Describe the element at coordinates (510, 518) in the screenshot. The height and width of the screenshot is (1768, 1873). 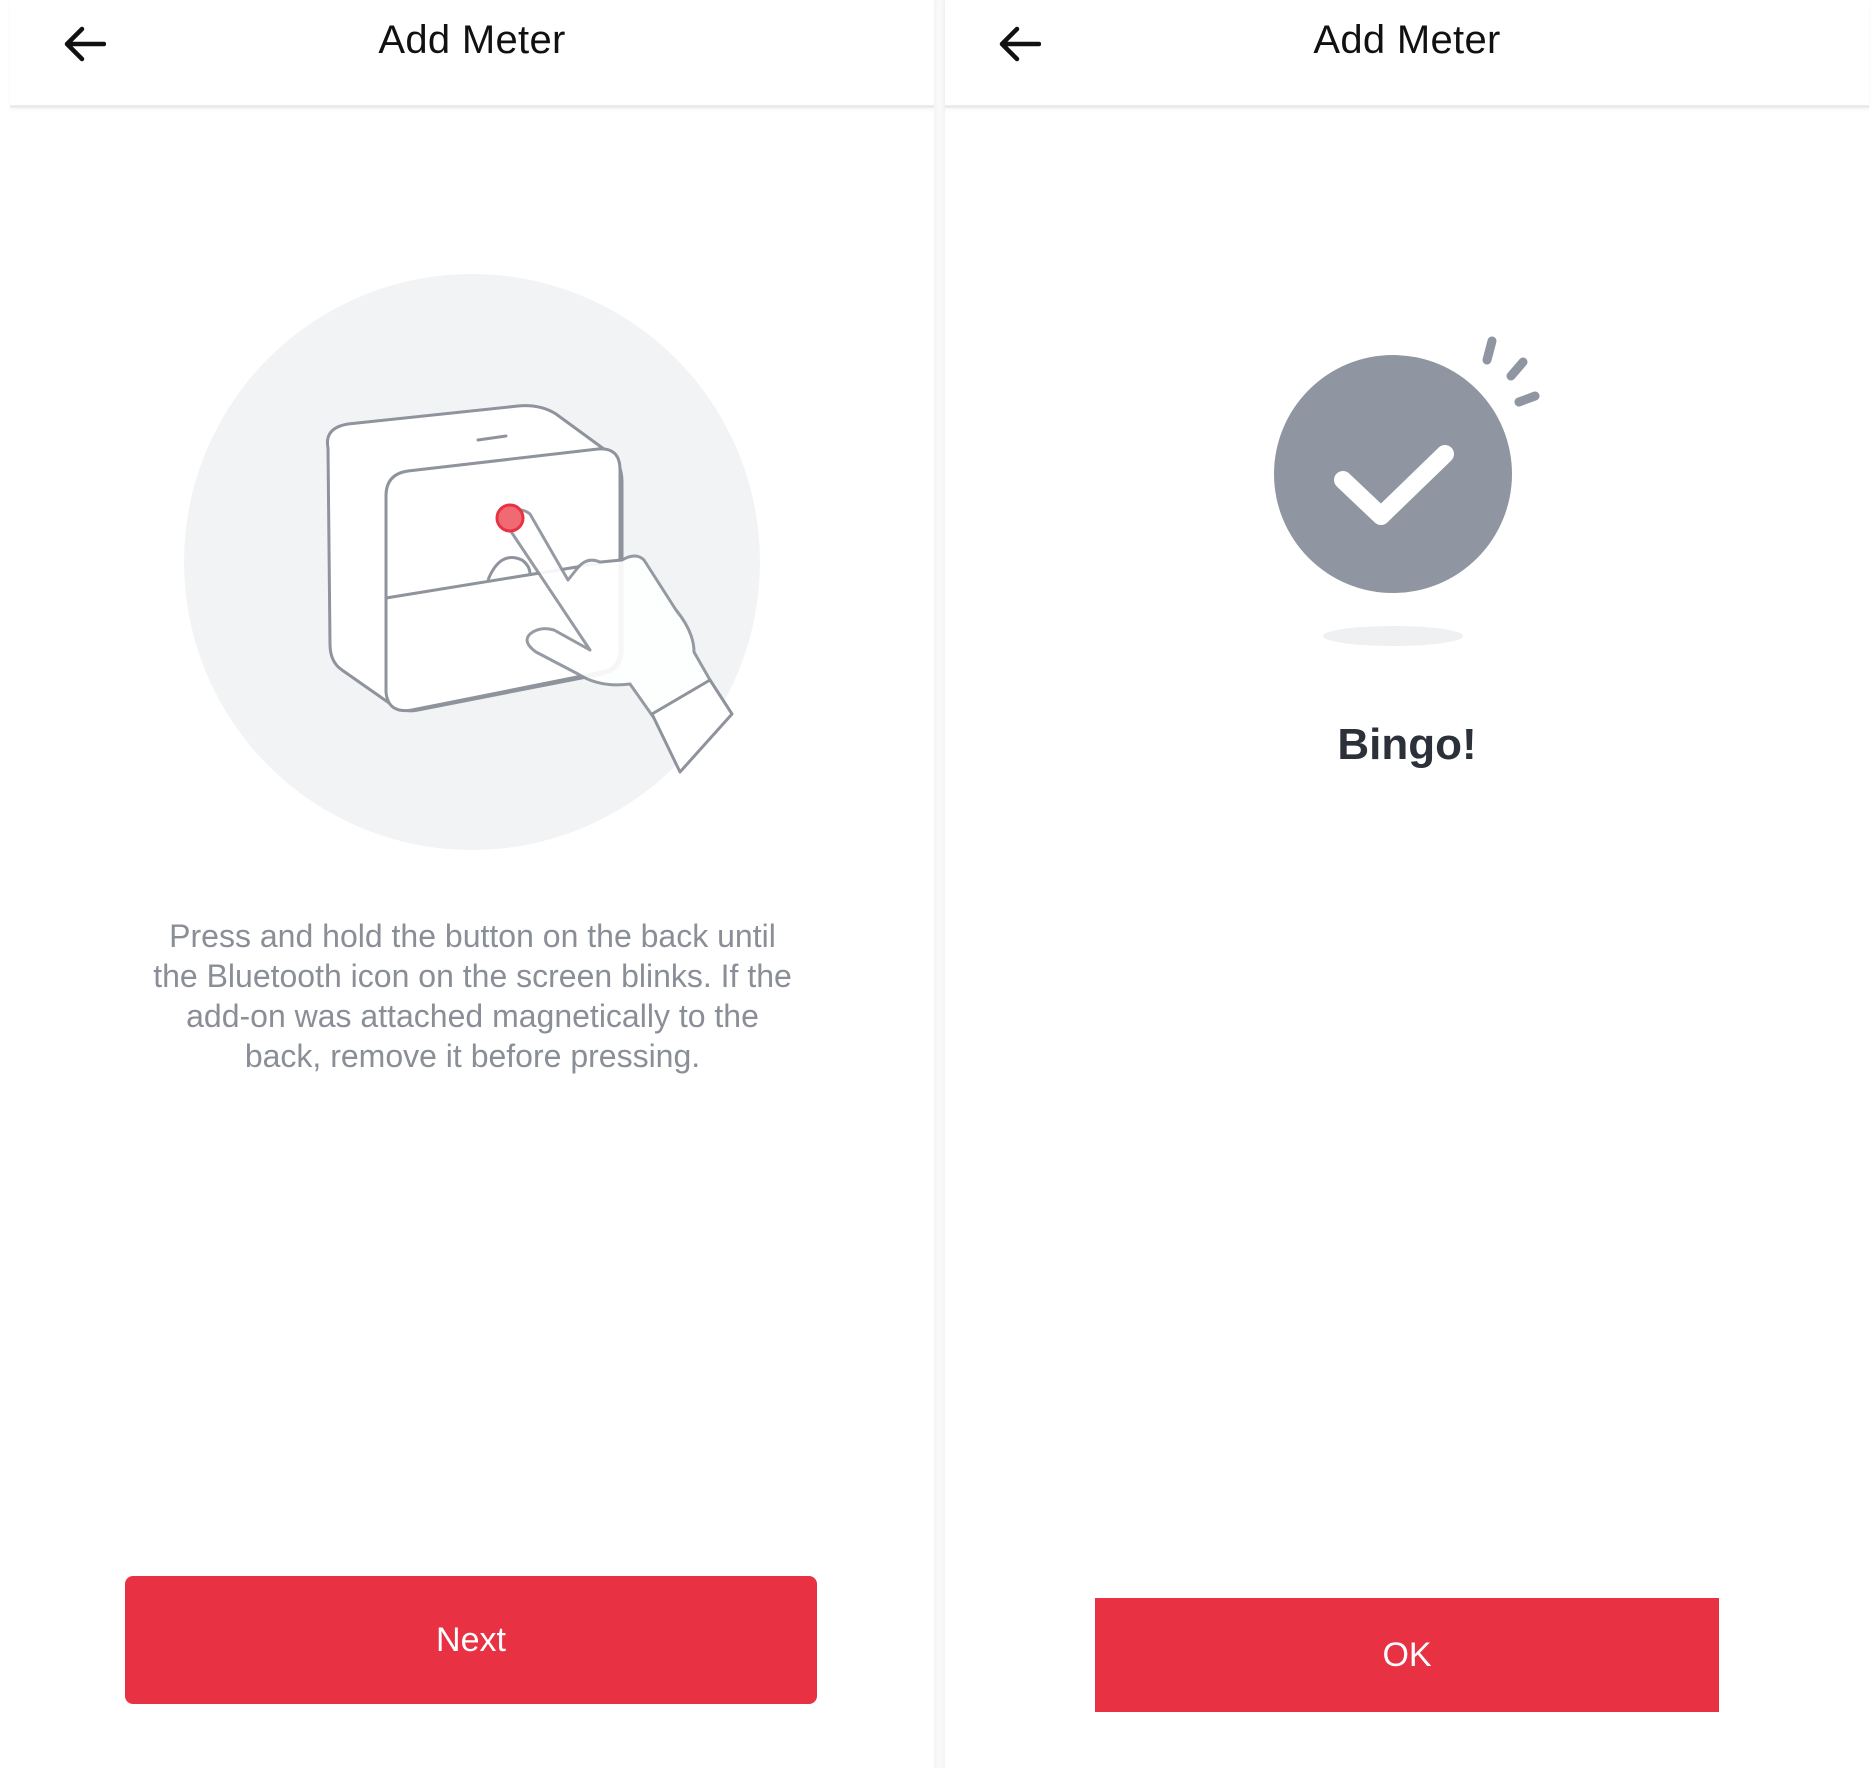
I see `red-indicator` at that location.